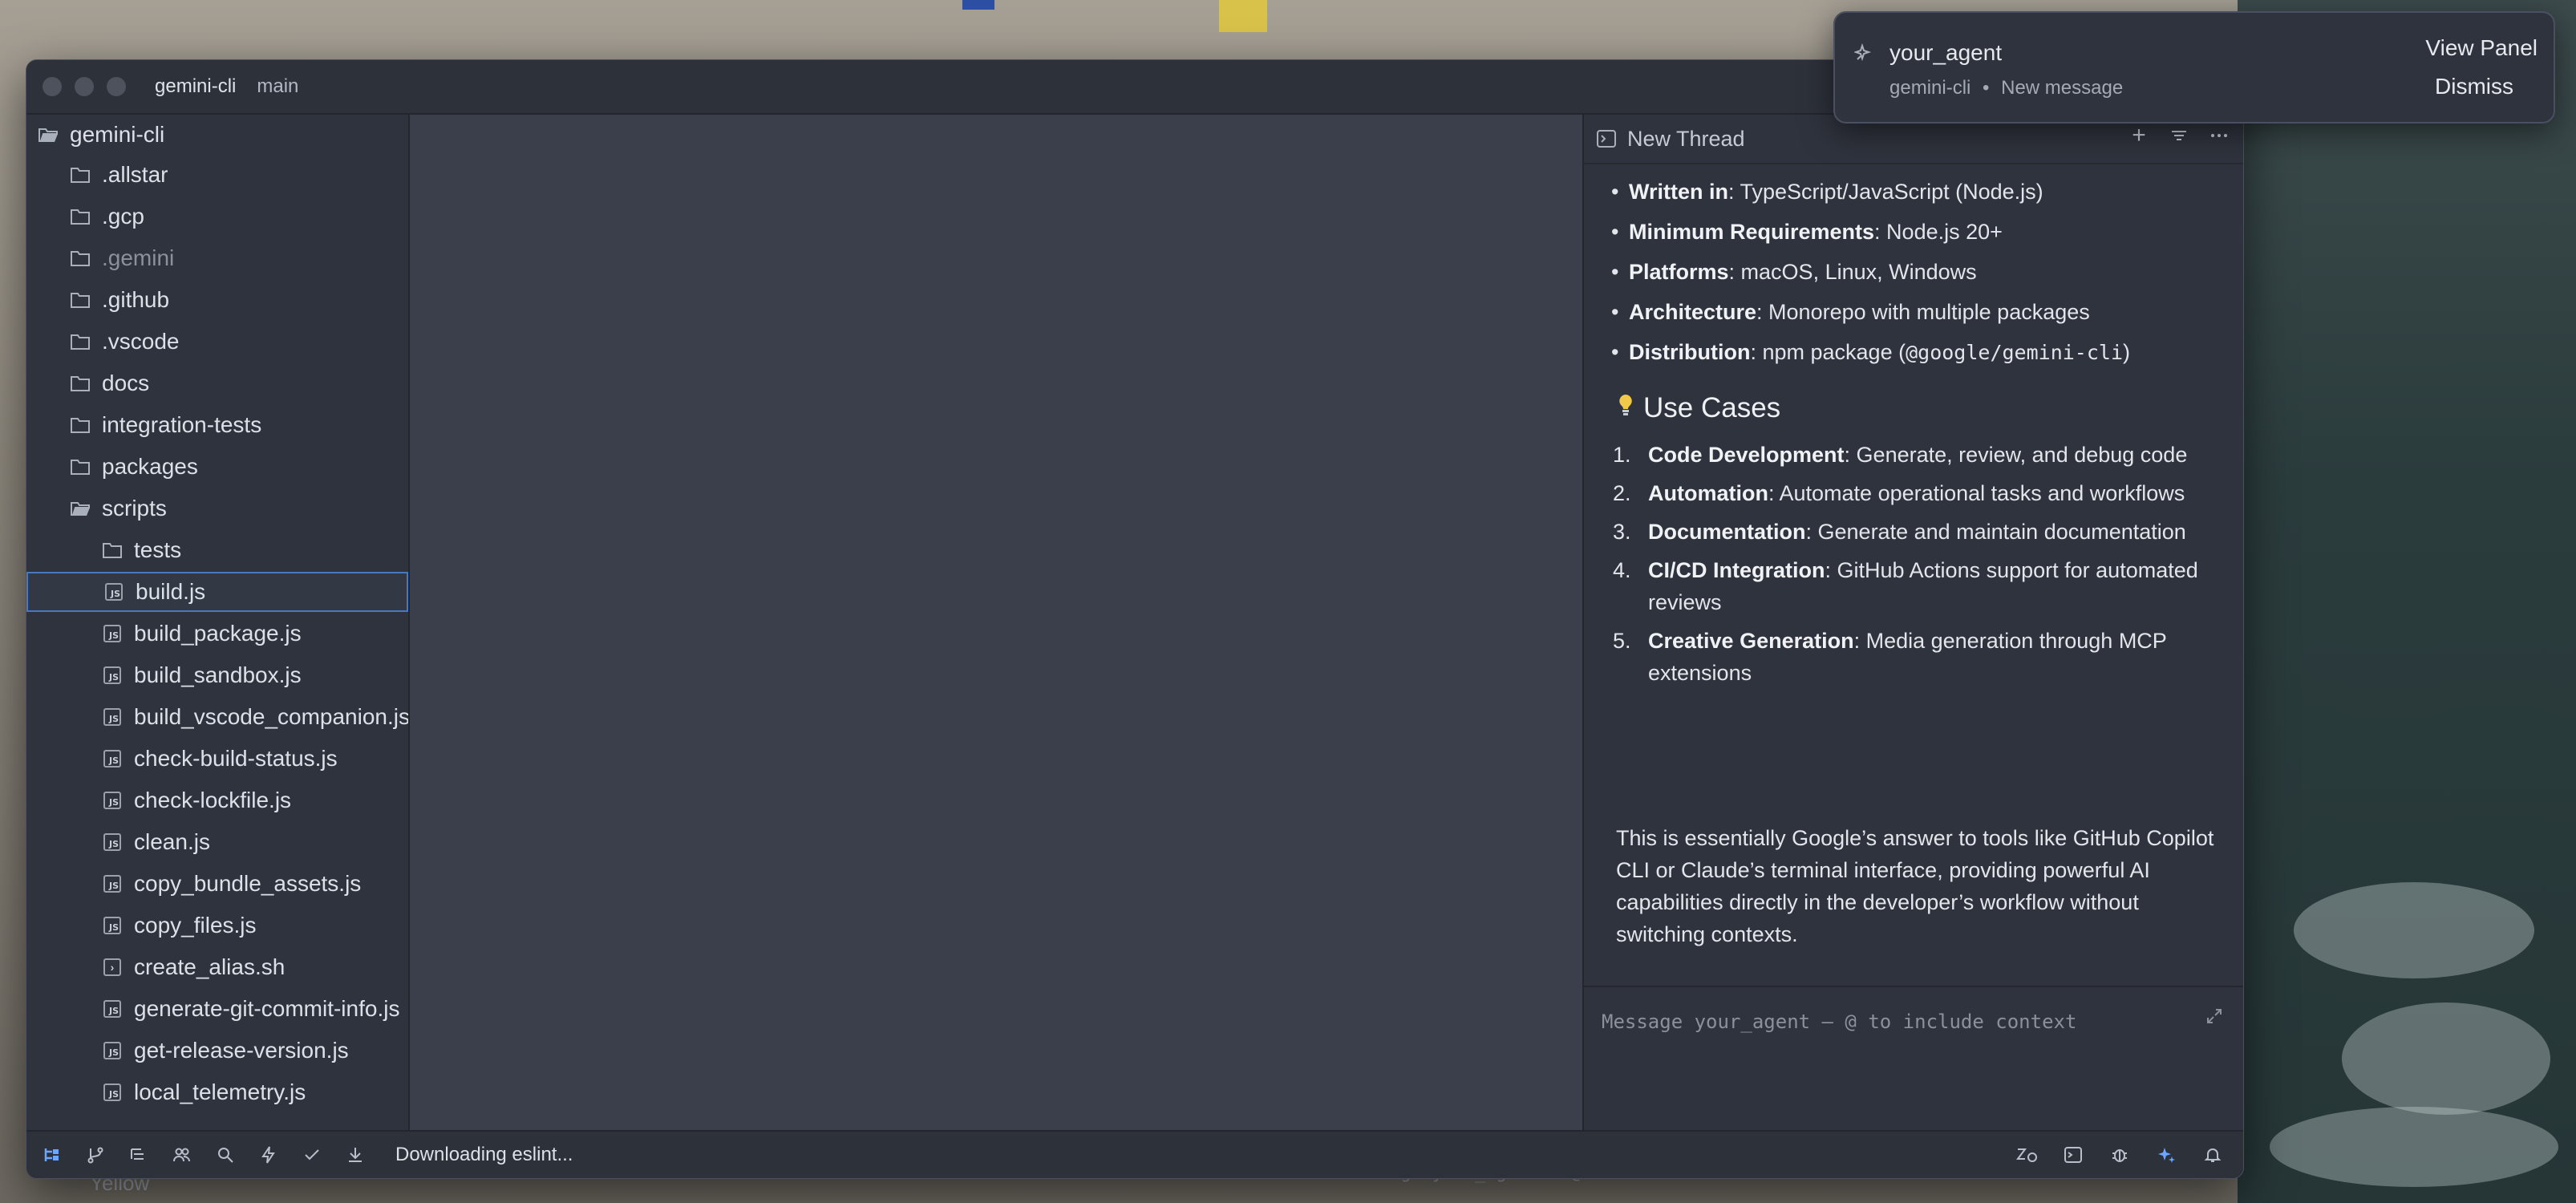 This screenshot has height=1203, width=2576. I want to click on tree-item-label: copy_bundle_assets.js, so click(248, 884).